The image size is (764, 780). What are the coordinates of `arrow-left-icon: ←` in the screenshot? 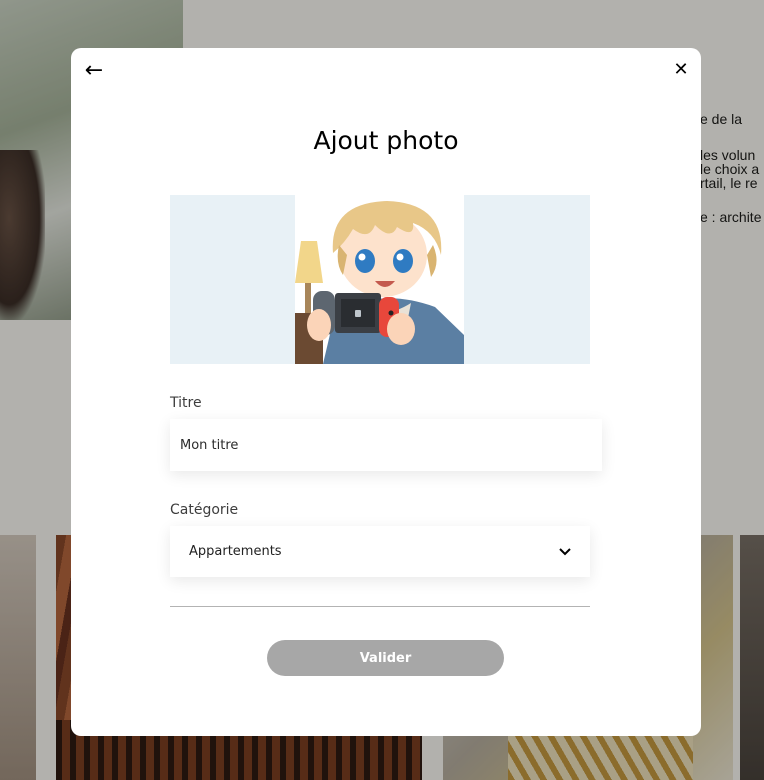 It's located at (94, 70).